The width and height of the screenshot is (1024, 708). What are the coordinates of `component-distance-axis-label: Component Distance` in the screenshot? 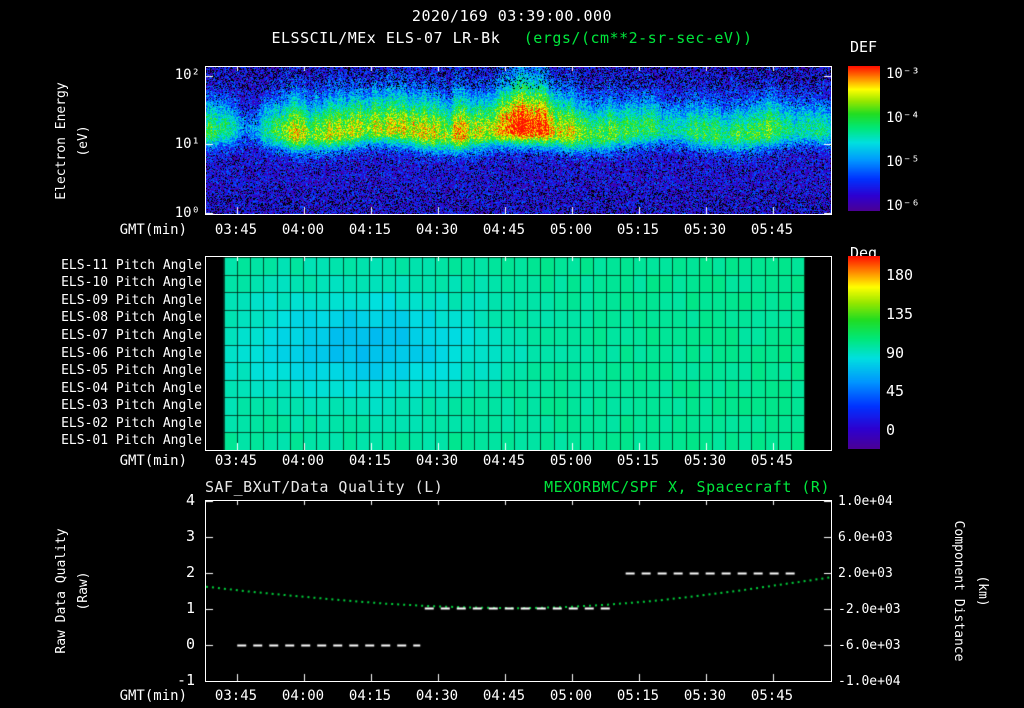 It's located at (958, 591).